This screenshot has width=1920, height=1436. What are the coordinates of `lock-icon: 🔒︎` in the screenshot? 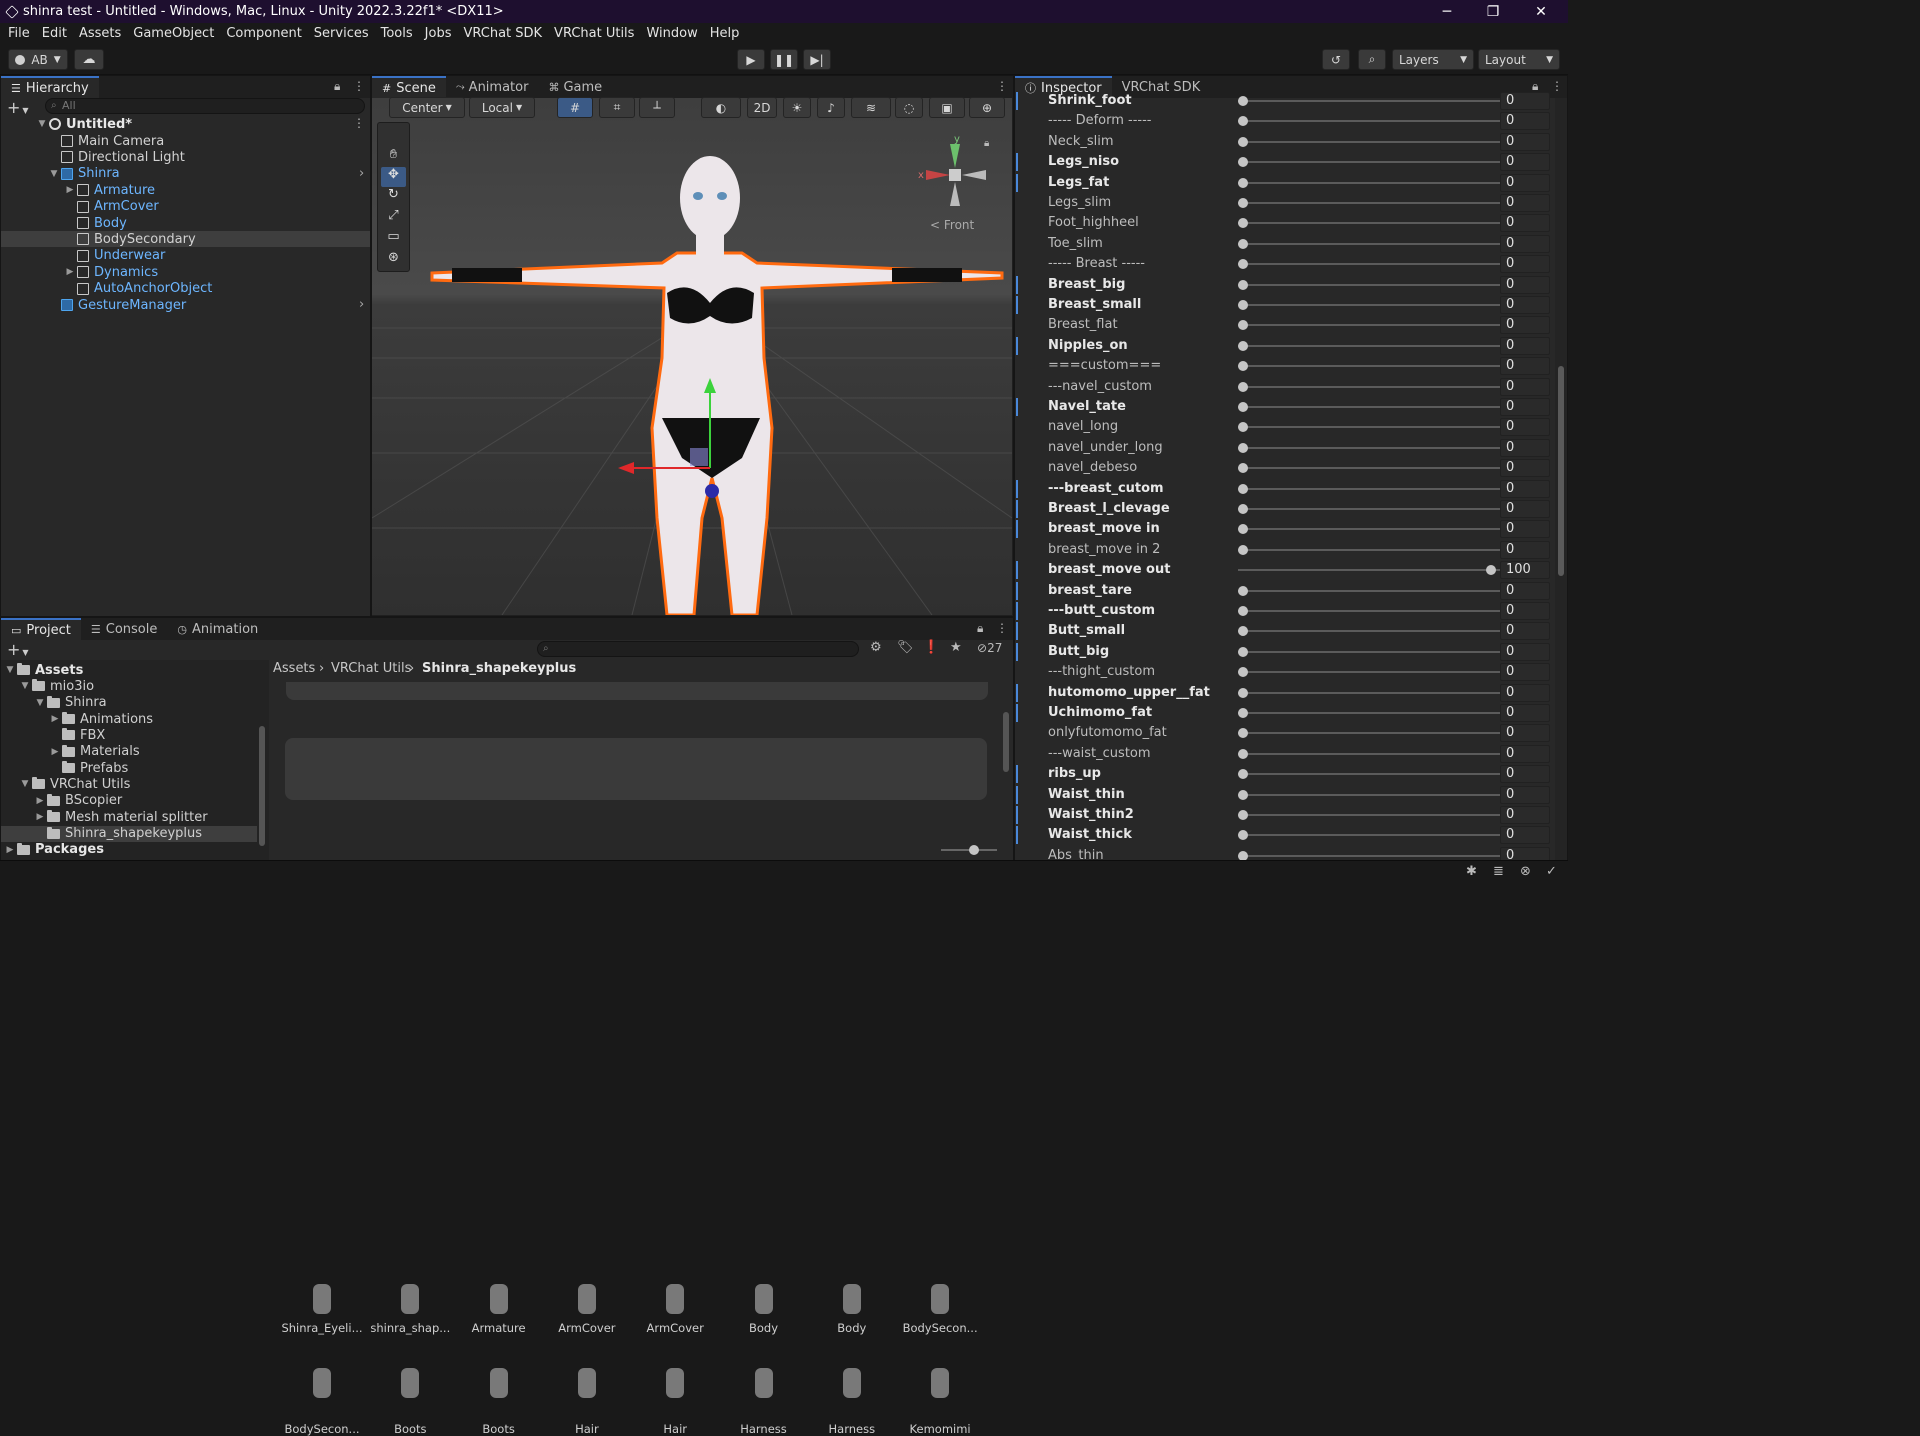 It's located at (980, 628).